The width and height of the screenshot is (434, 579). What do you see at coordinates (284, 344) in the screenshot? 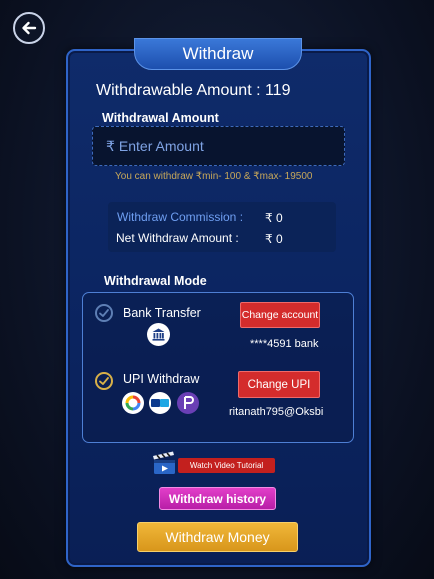
I see `bank-account-number: ****4591 bank` at bounding box center [284, 344].